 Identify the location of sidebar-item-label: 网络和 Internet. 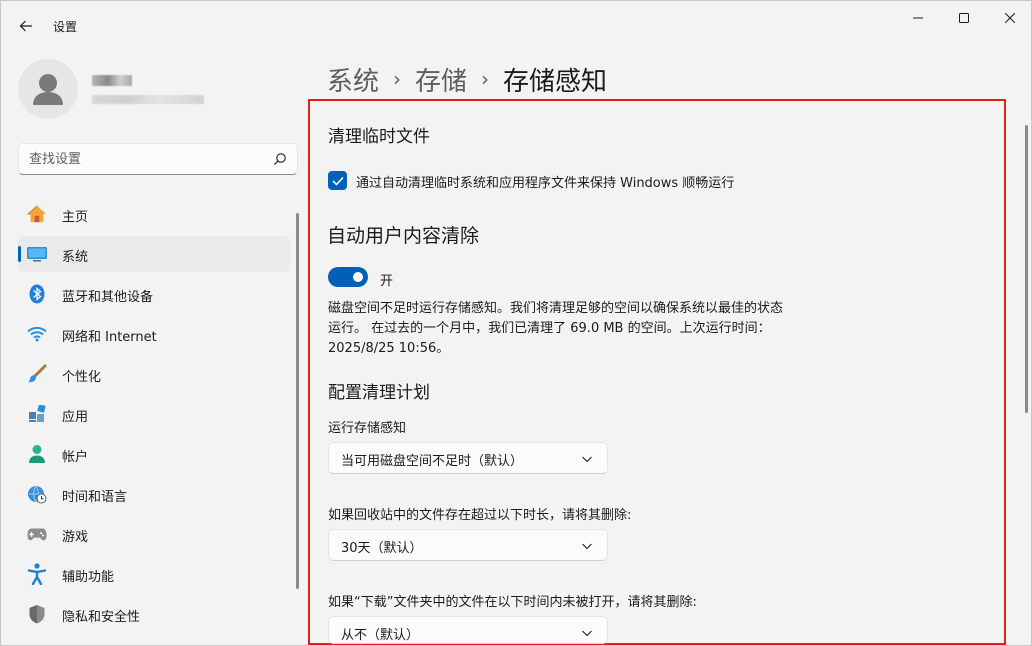
(109, 337).